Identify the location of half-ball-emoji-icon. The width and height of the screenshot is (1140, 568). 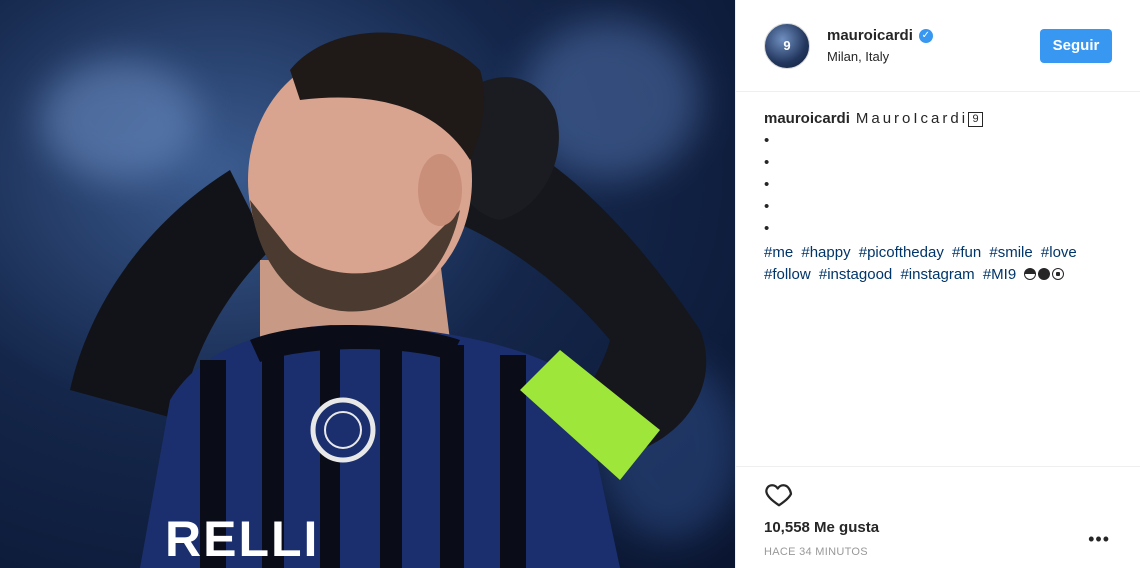
(1030, 274).